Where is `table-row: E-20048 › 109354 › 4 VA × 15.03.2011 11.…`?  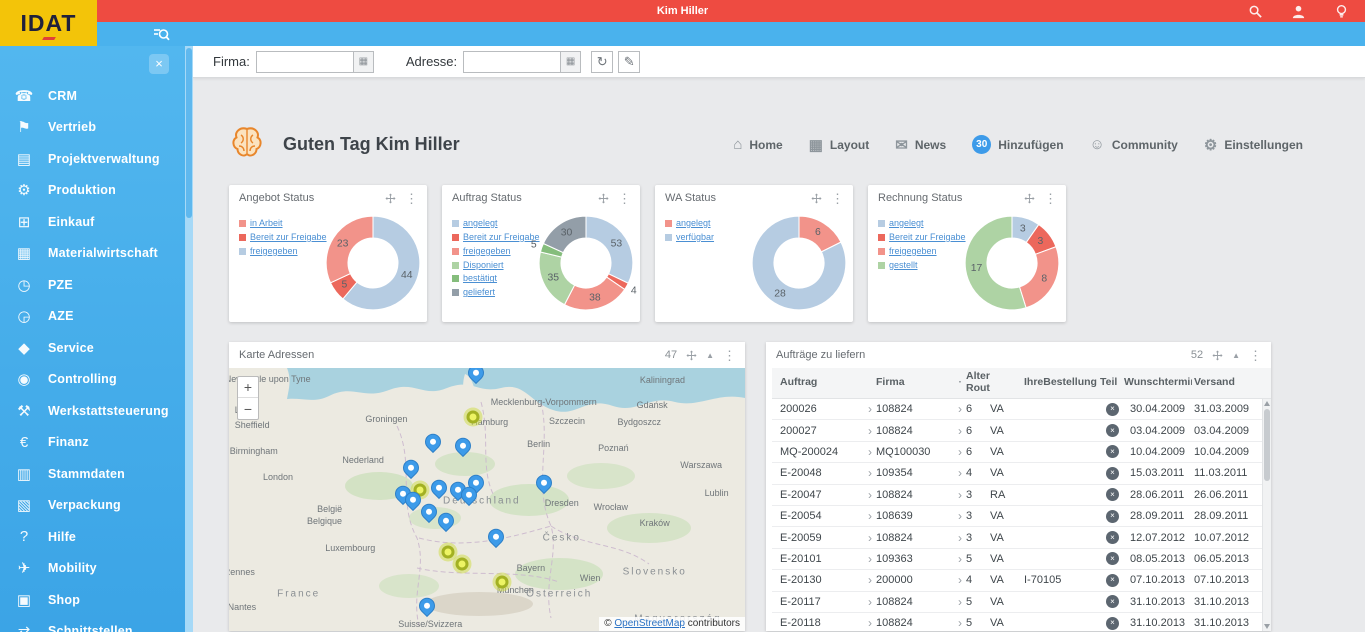
table-row: E-20048 › 109354 › 4 VA × 15.03.2011 11.… is located at coordinates (1021, 474).